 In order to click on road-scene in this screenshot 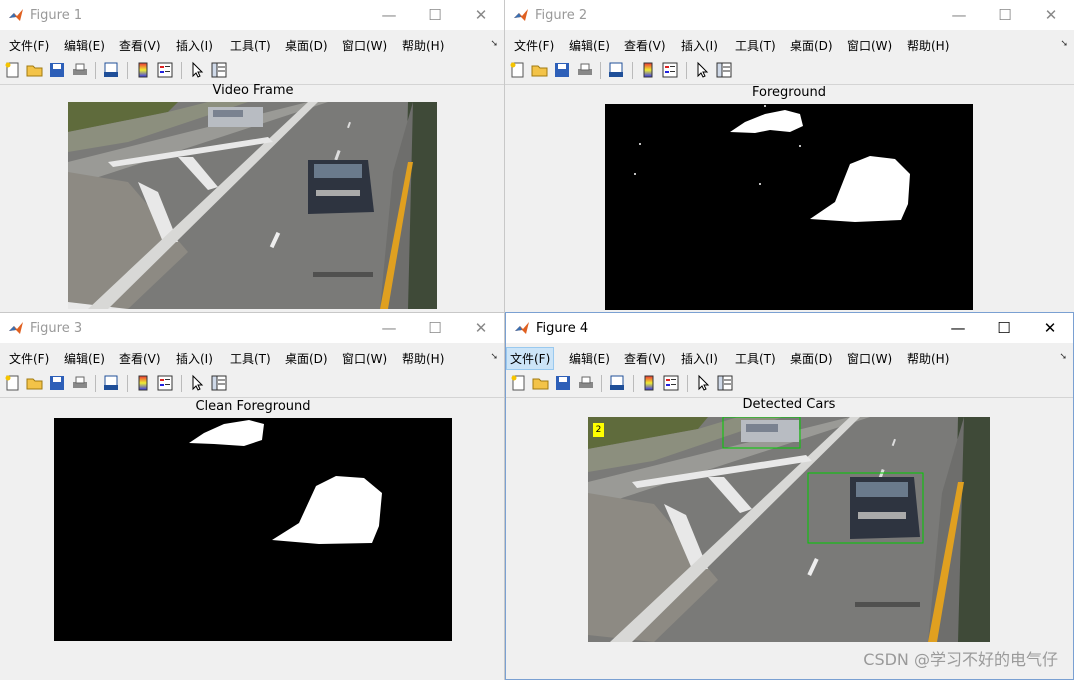, I will do `click(252, 205)`.